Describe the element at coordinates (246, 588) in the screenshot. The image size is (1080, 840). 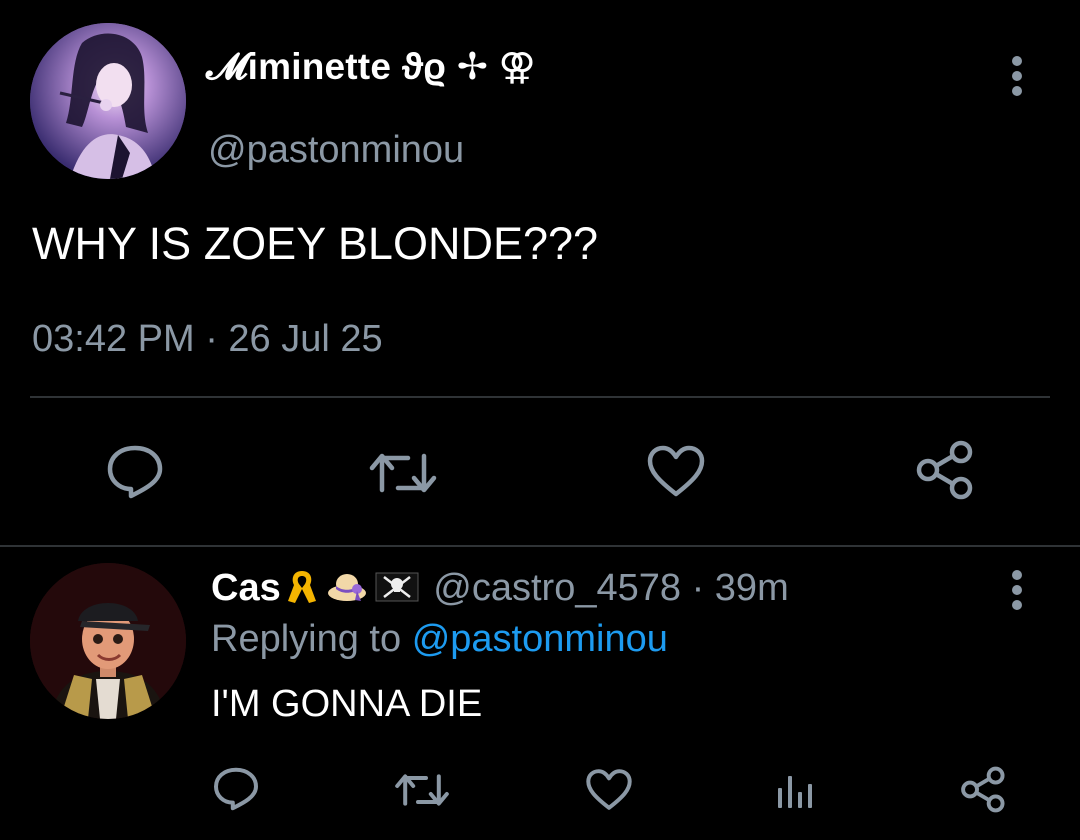
I see `reply-display-name: Cas` at that location.